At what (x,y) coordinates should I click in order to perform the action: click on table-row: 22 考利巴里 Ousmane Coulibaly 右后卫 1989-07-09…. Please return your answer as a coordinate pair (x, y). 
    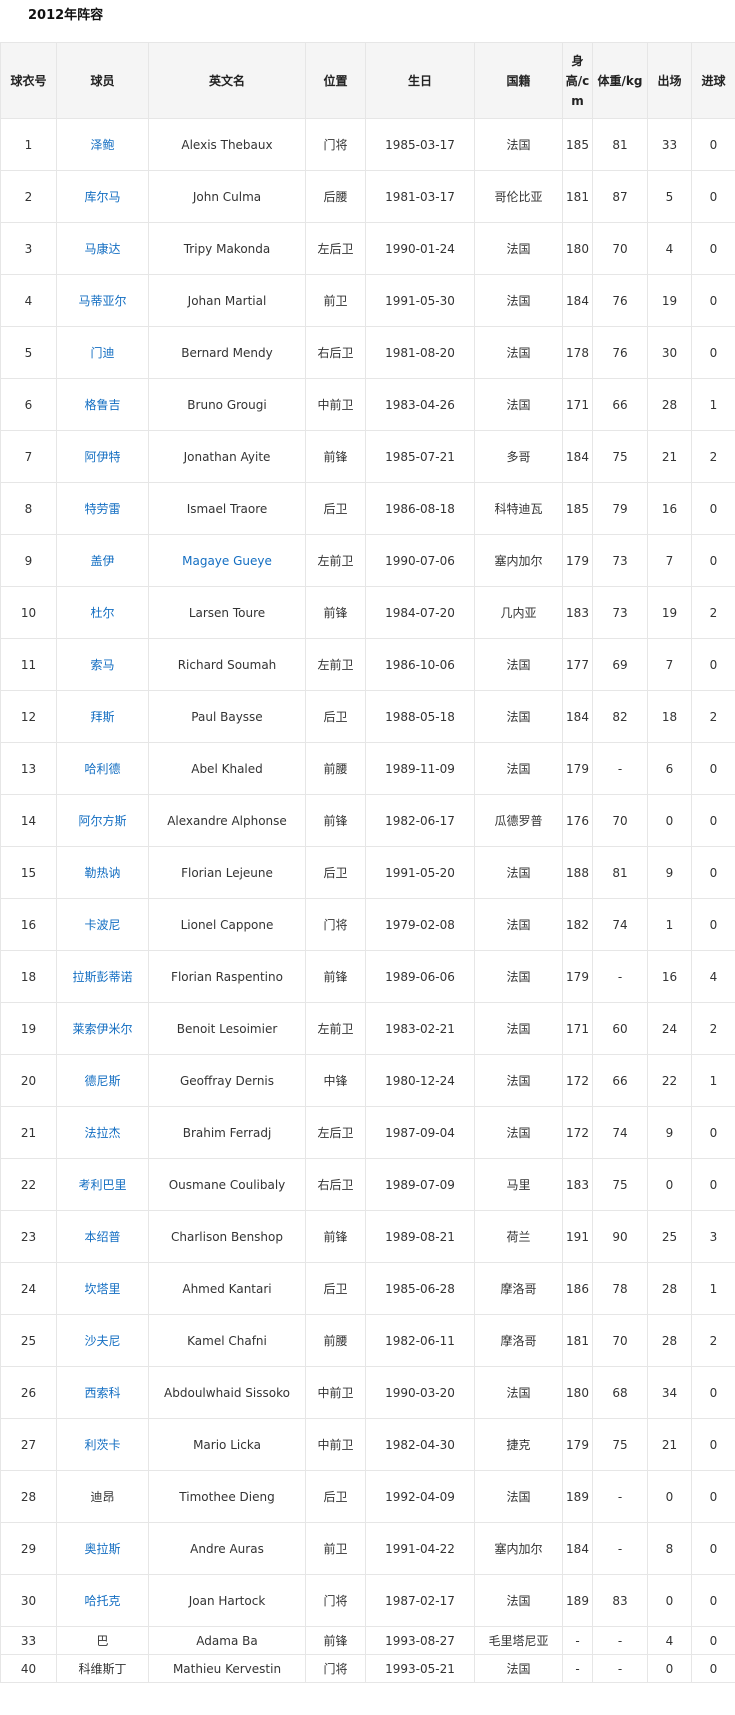
    Looking at the image, I should click on (367, 1184).